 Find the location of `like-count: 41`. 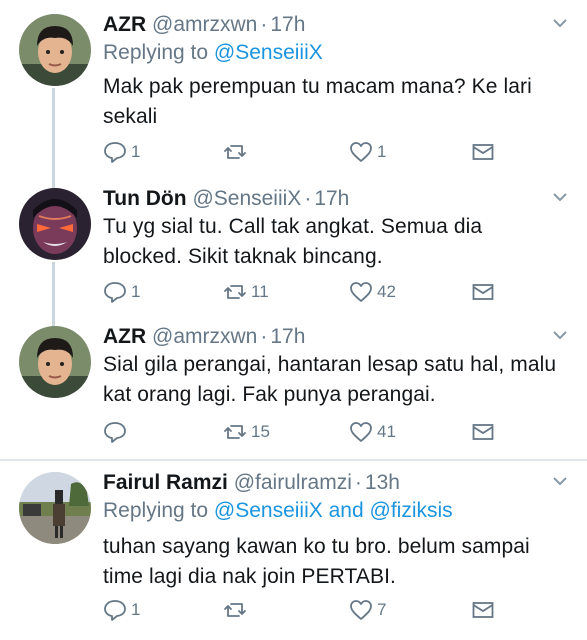

like-count: 41 is located at coordinates (386, 431).